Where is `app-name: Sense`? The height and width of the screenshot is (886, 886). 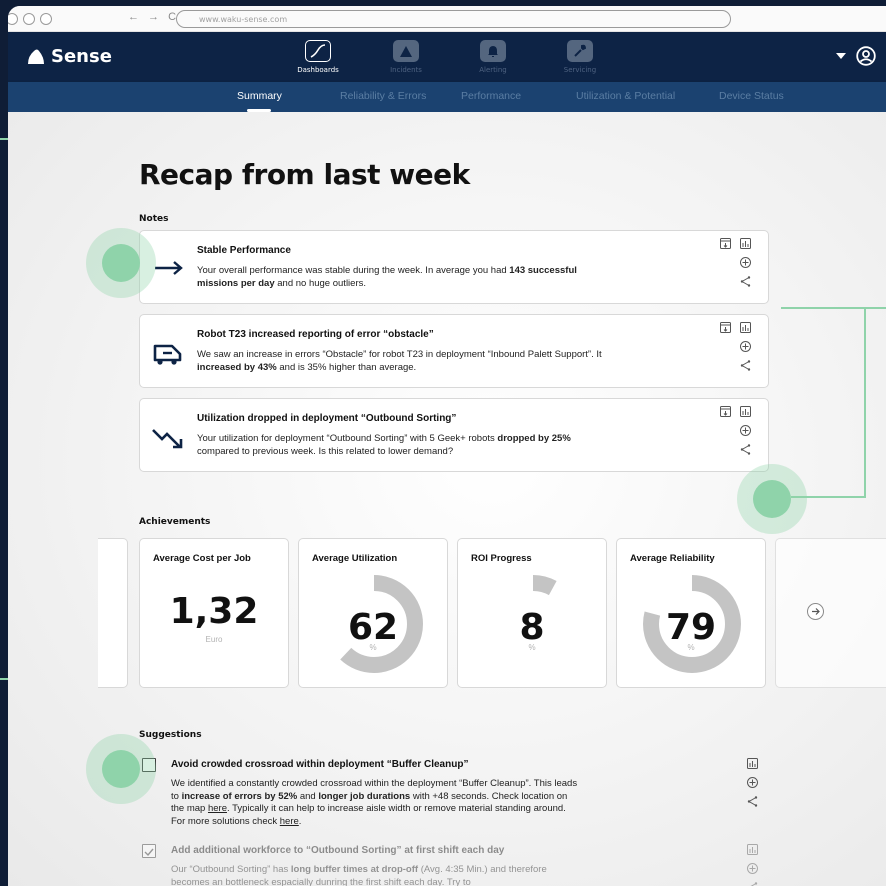 app-name: Sense is located at coordinates (81, 56).